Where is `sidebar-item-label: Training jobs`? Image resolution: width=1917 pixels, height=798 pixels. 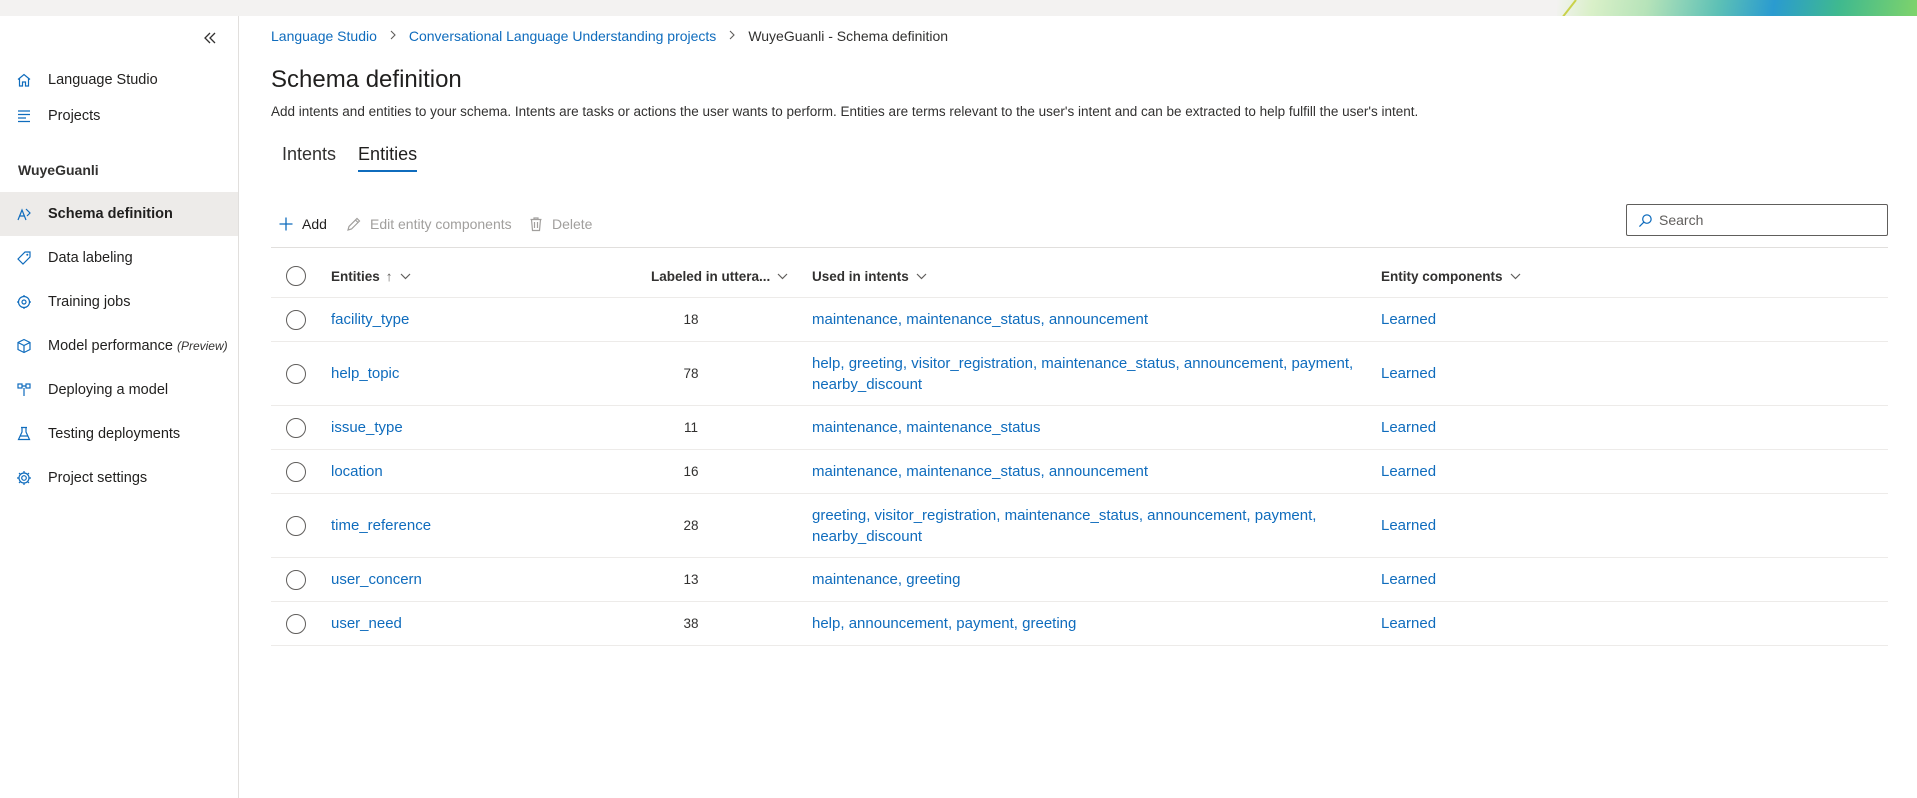 sidebar-item-label: Training jobs is located at coordinates (89, 302).